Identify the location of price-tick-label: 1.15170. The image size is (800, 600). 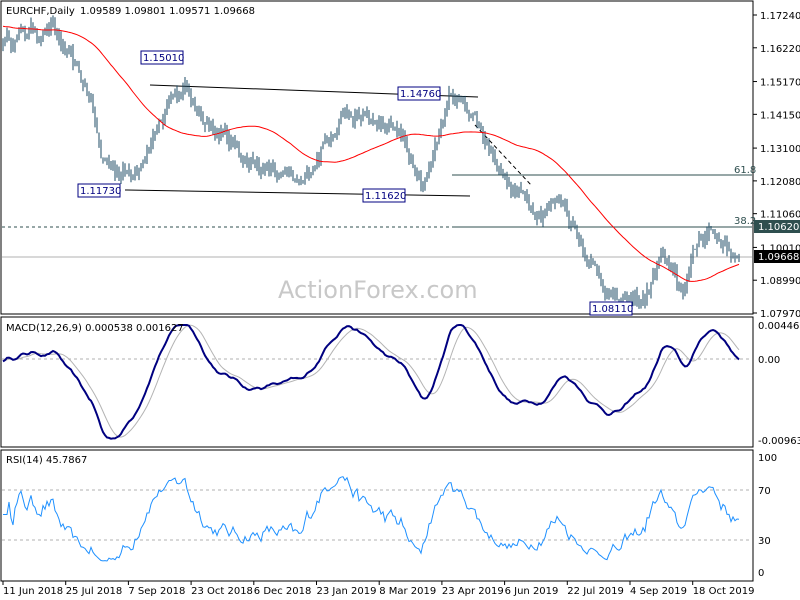
(780, 83).